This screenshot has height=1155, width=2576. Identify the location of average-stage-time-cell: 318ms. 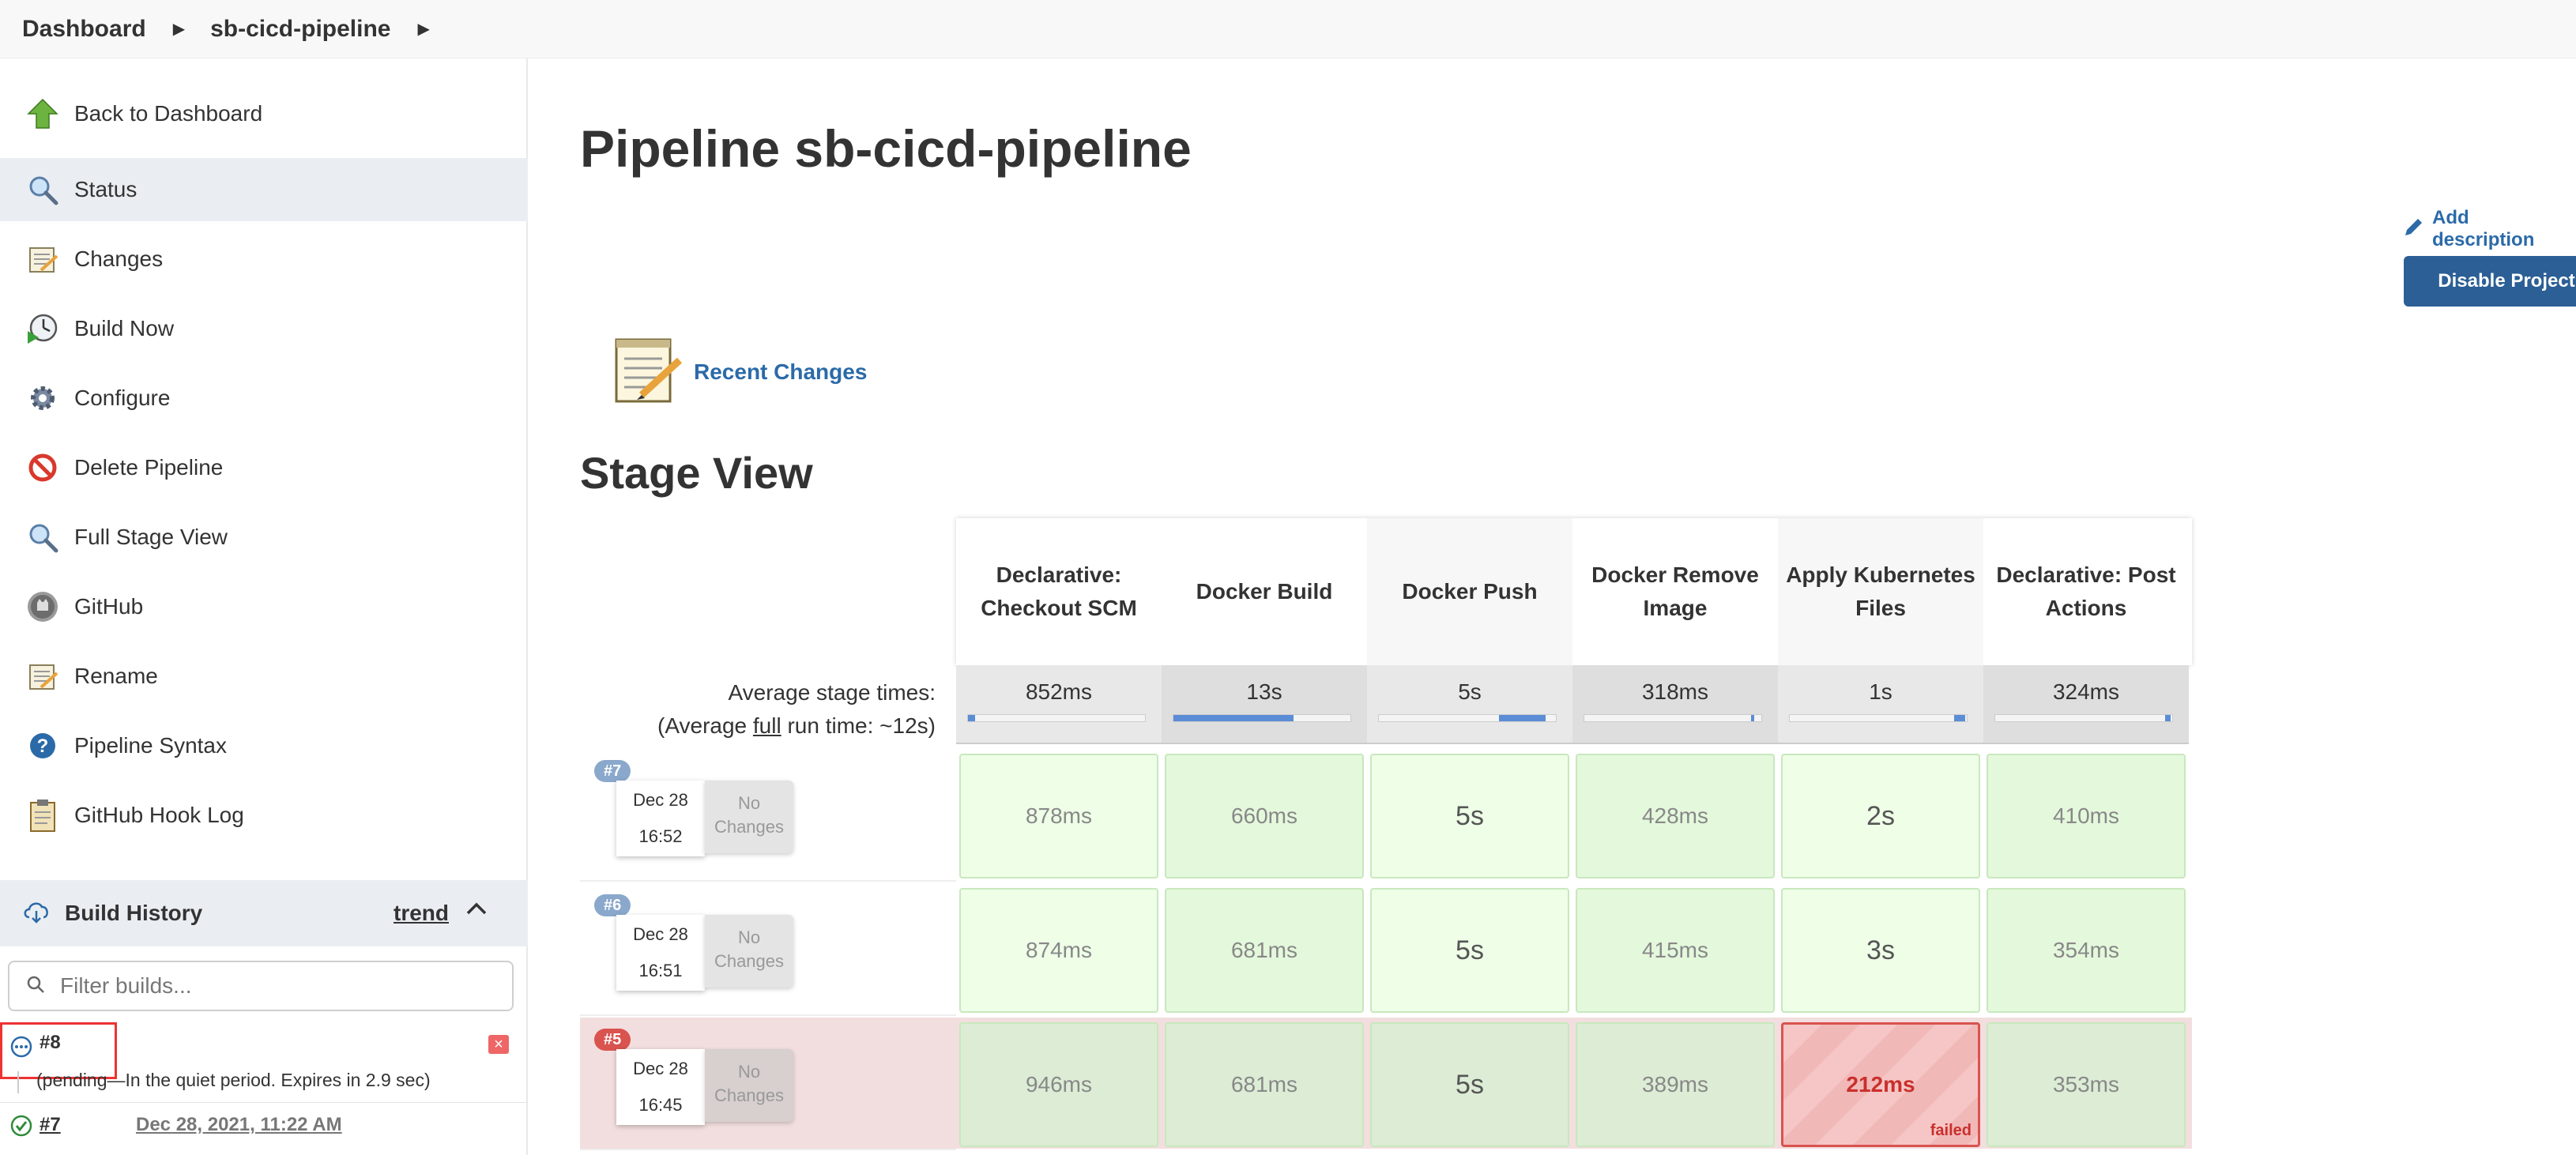
(1675, 704).